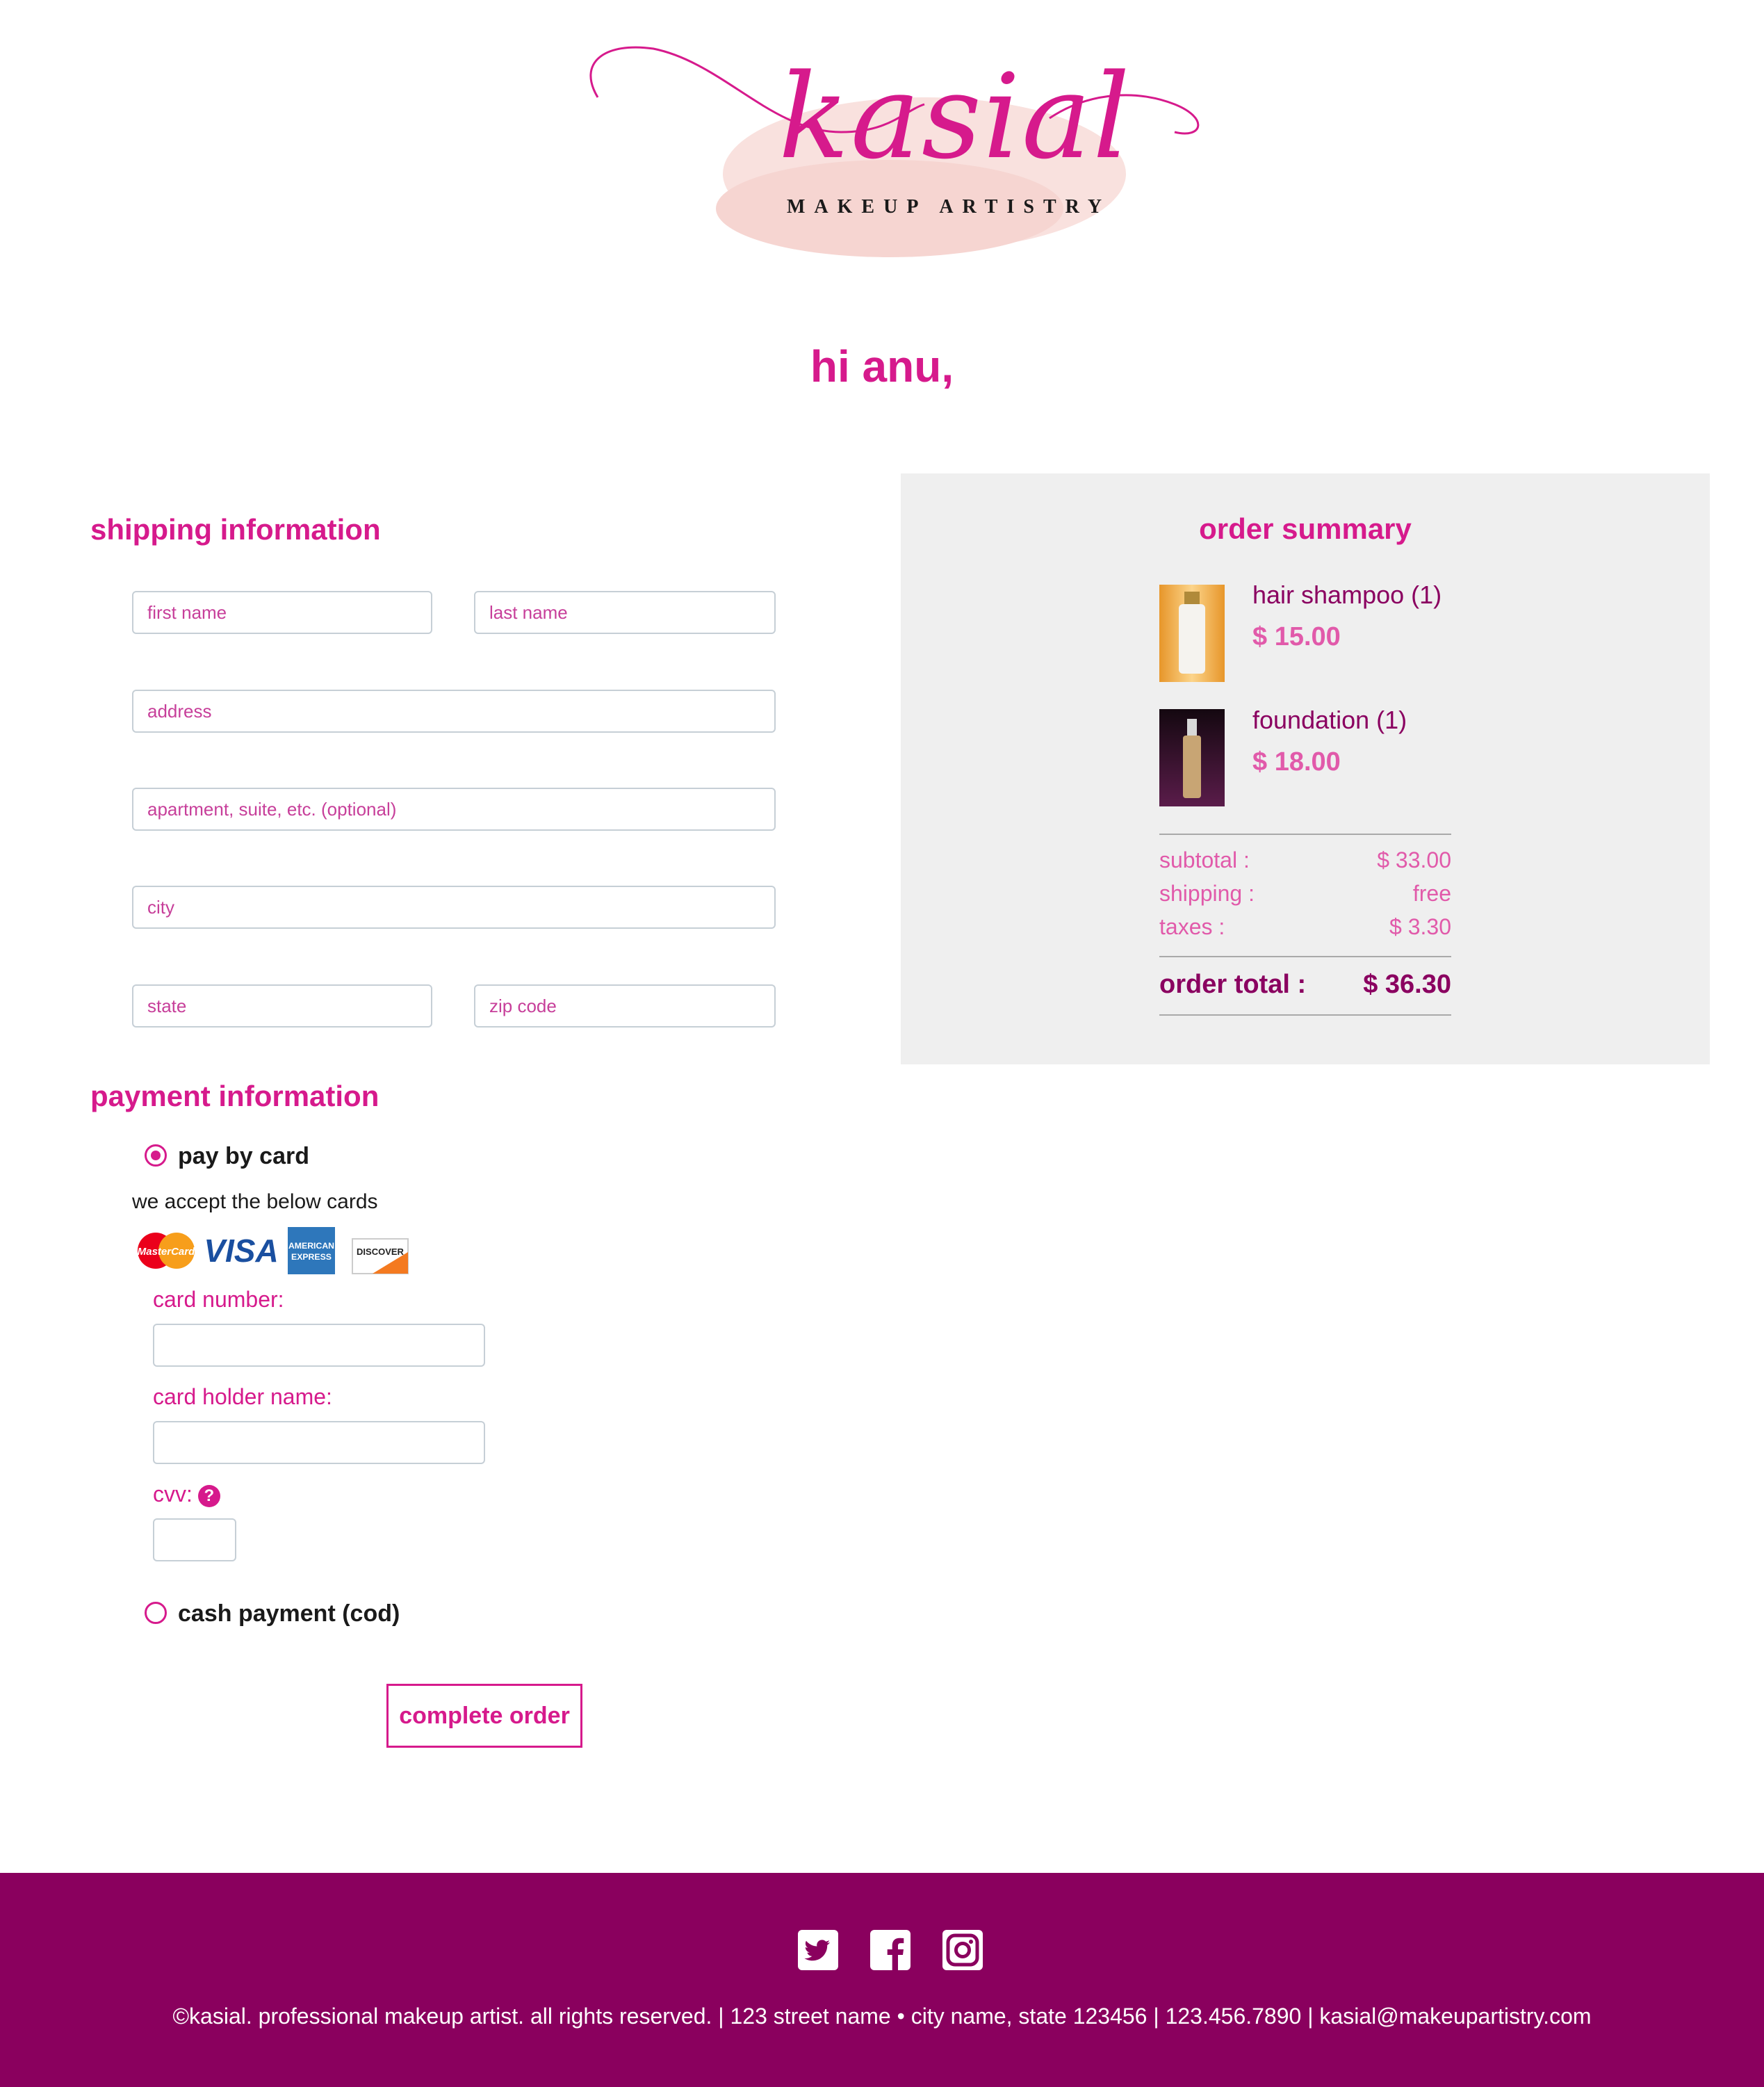  I want to click on pay-by-card-label: pay by card, so click(243, 1156).